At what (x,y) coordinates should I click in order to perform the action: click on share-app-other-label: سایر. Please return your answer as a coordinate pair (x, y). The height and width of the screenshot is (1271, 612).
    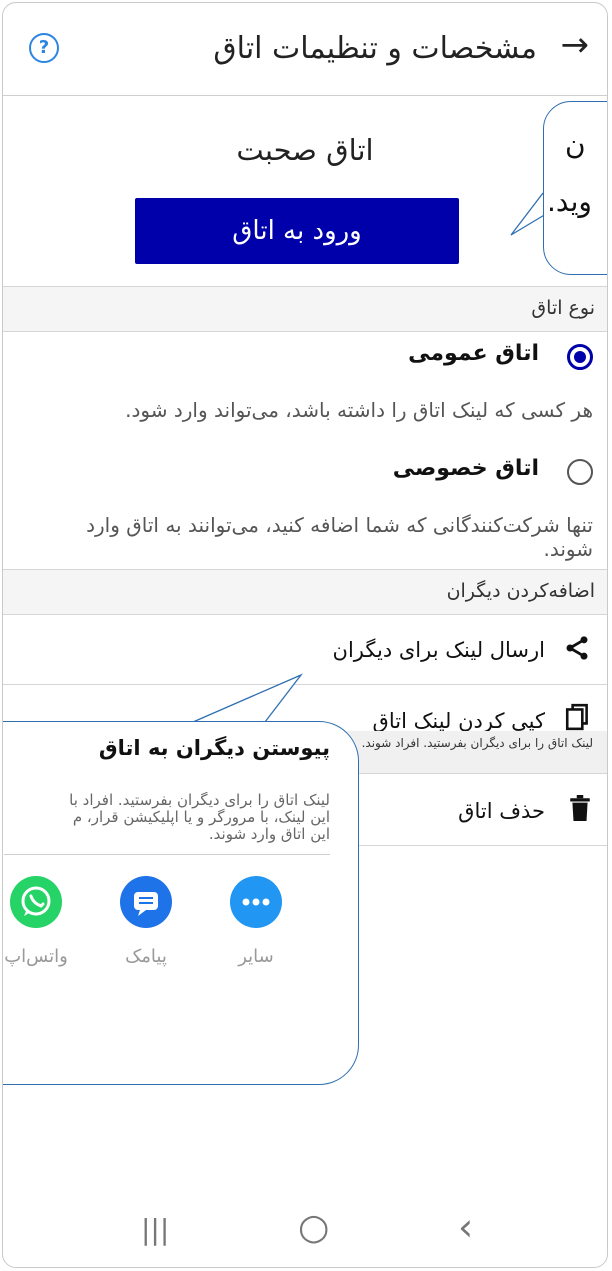
    Looking at the image, I should click on (256, 956).